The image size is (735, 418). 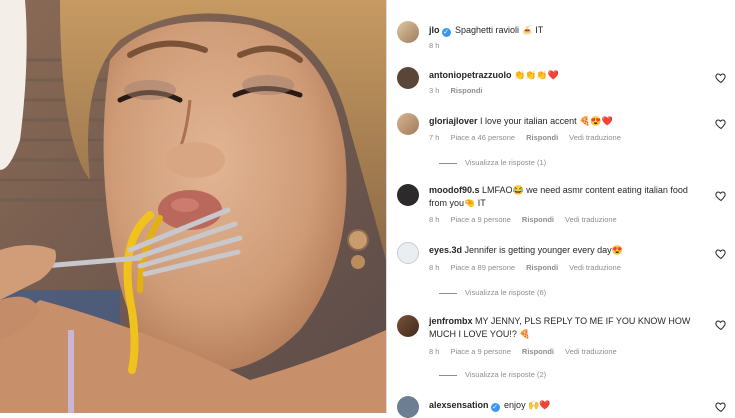 I want to click on comment-username: moodof90.s, so click(x=454, y=190).